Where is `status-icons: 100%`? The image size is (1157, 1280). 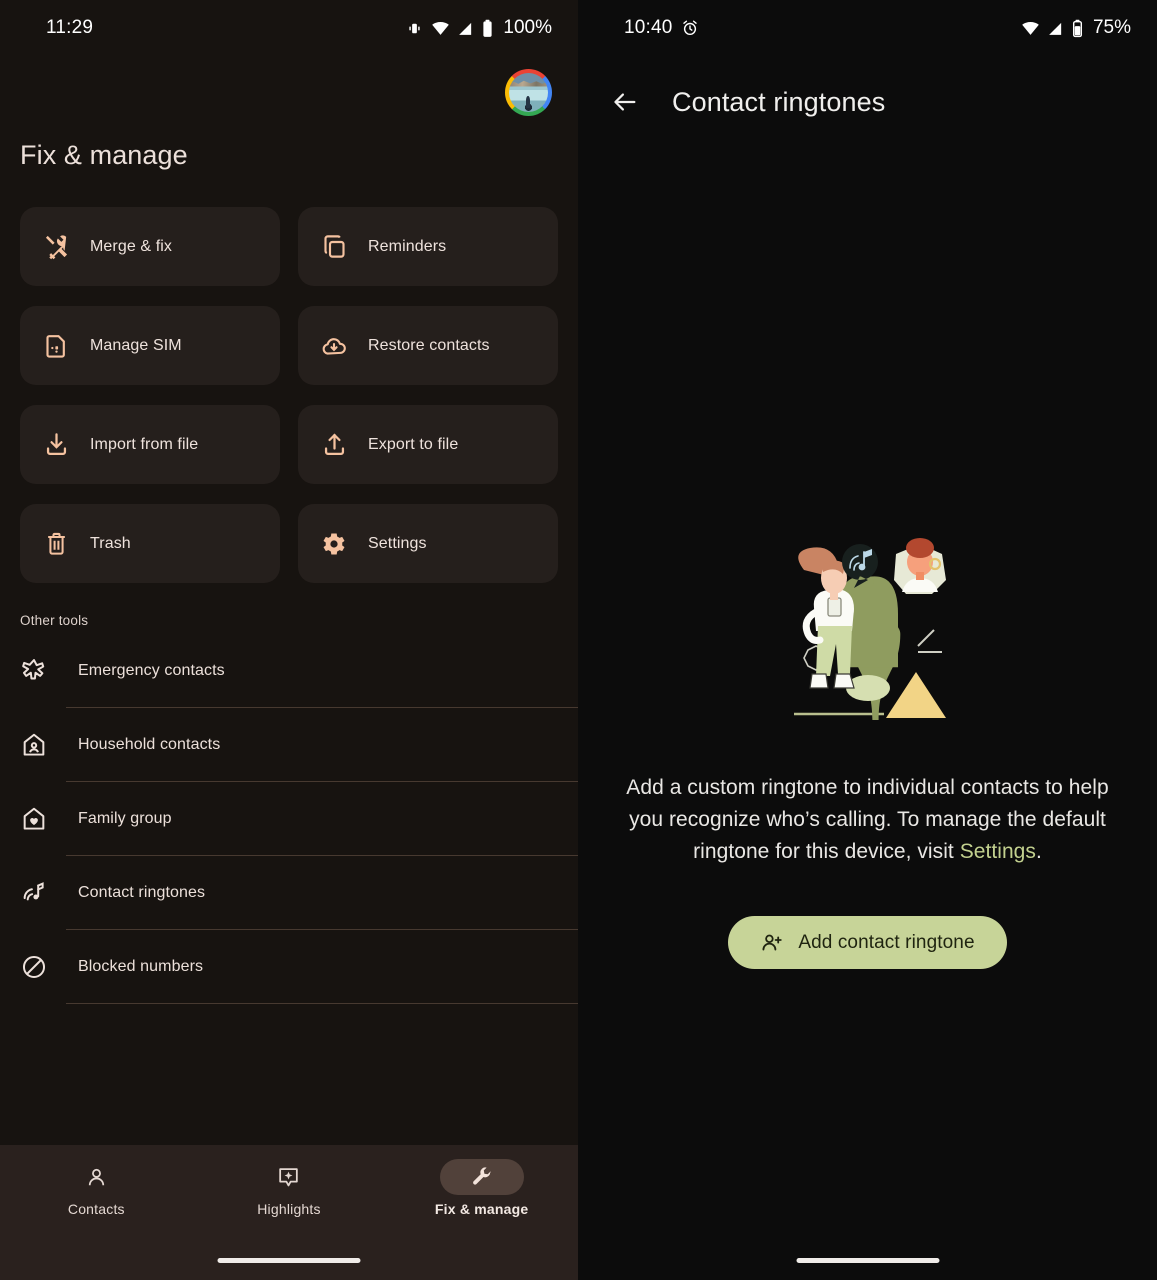
status-icons: 100% is located at coordinates (478, 28).